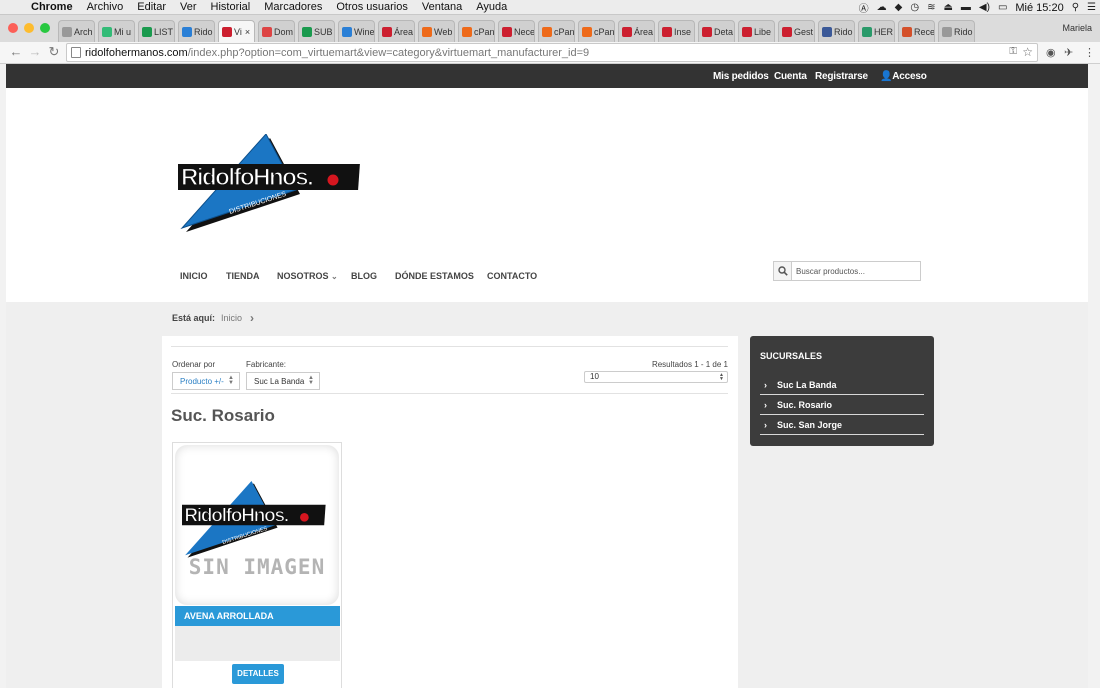 Image resolution: width=1100 pixels, height=688 pixels. Describe the element at coordinates (1051, 52) in the screenshot. I see `extension-icon: ◉` at that location.